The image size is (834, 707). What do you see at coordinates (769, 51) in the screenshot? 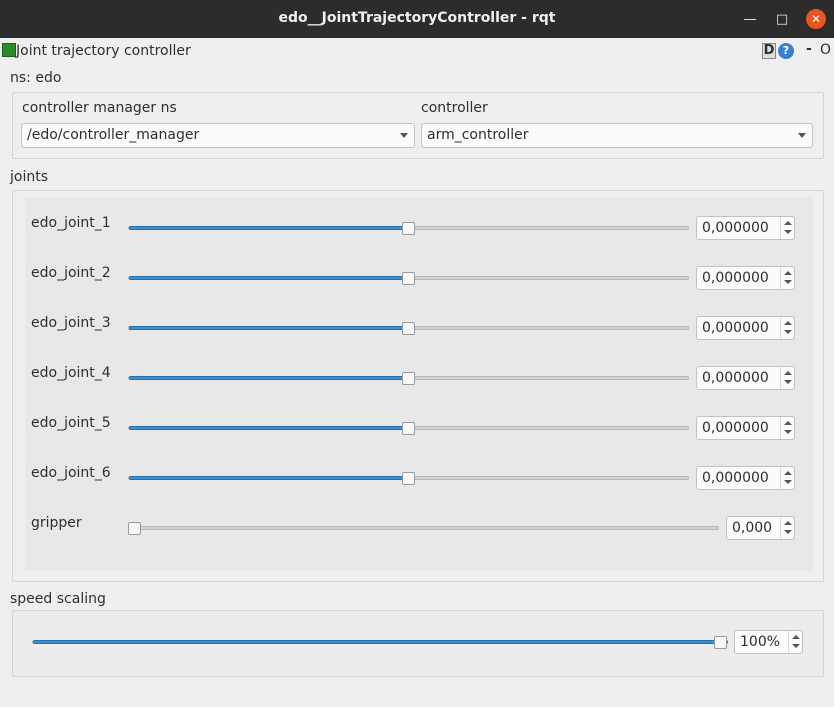
I see `dock-button: D` at bounding box center [769, 51].